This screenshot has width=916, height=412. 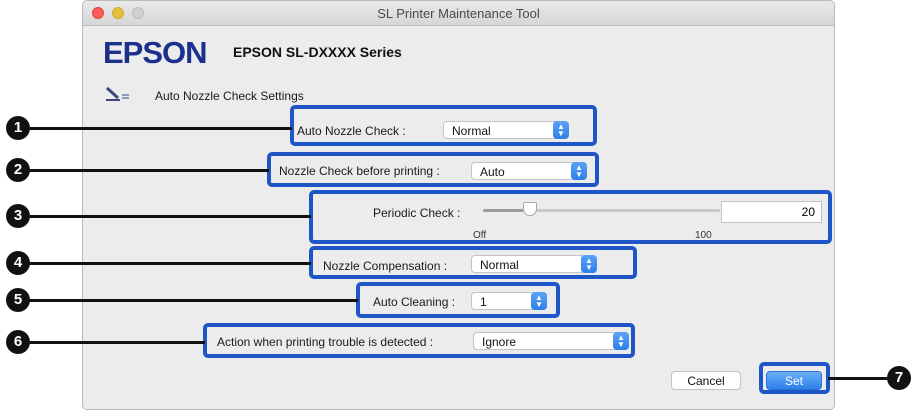 I want to click on section-title: Auto Nozzle Check Settings, so click(x=229, y=96).